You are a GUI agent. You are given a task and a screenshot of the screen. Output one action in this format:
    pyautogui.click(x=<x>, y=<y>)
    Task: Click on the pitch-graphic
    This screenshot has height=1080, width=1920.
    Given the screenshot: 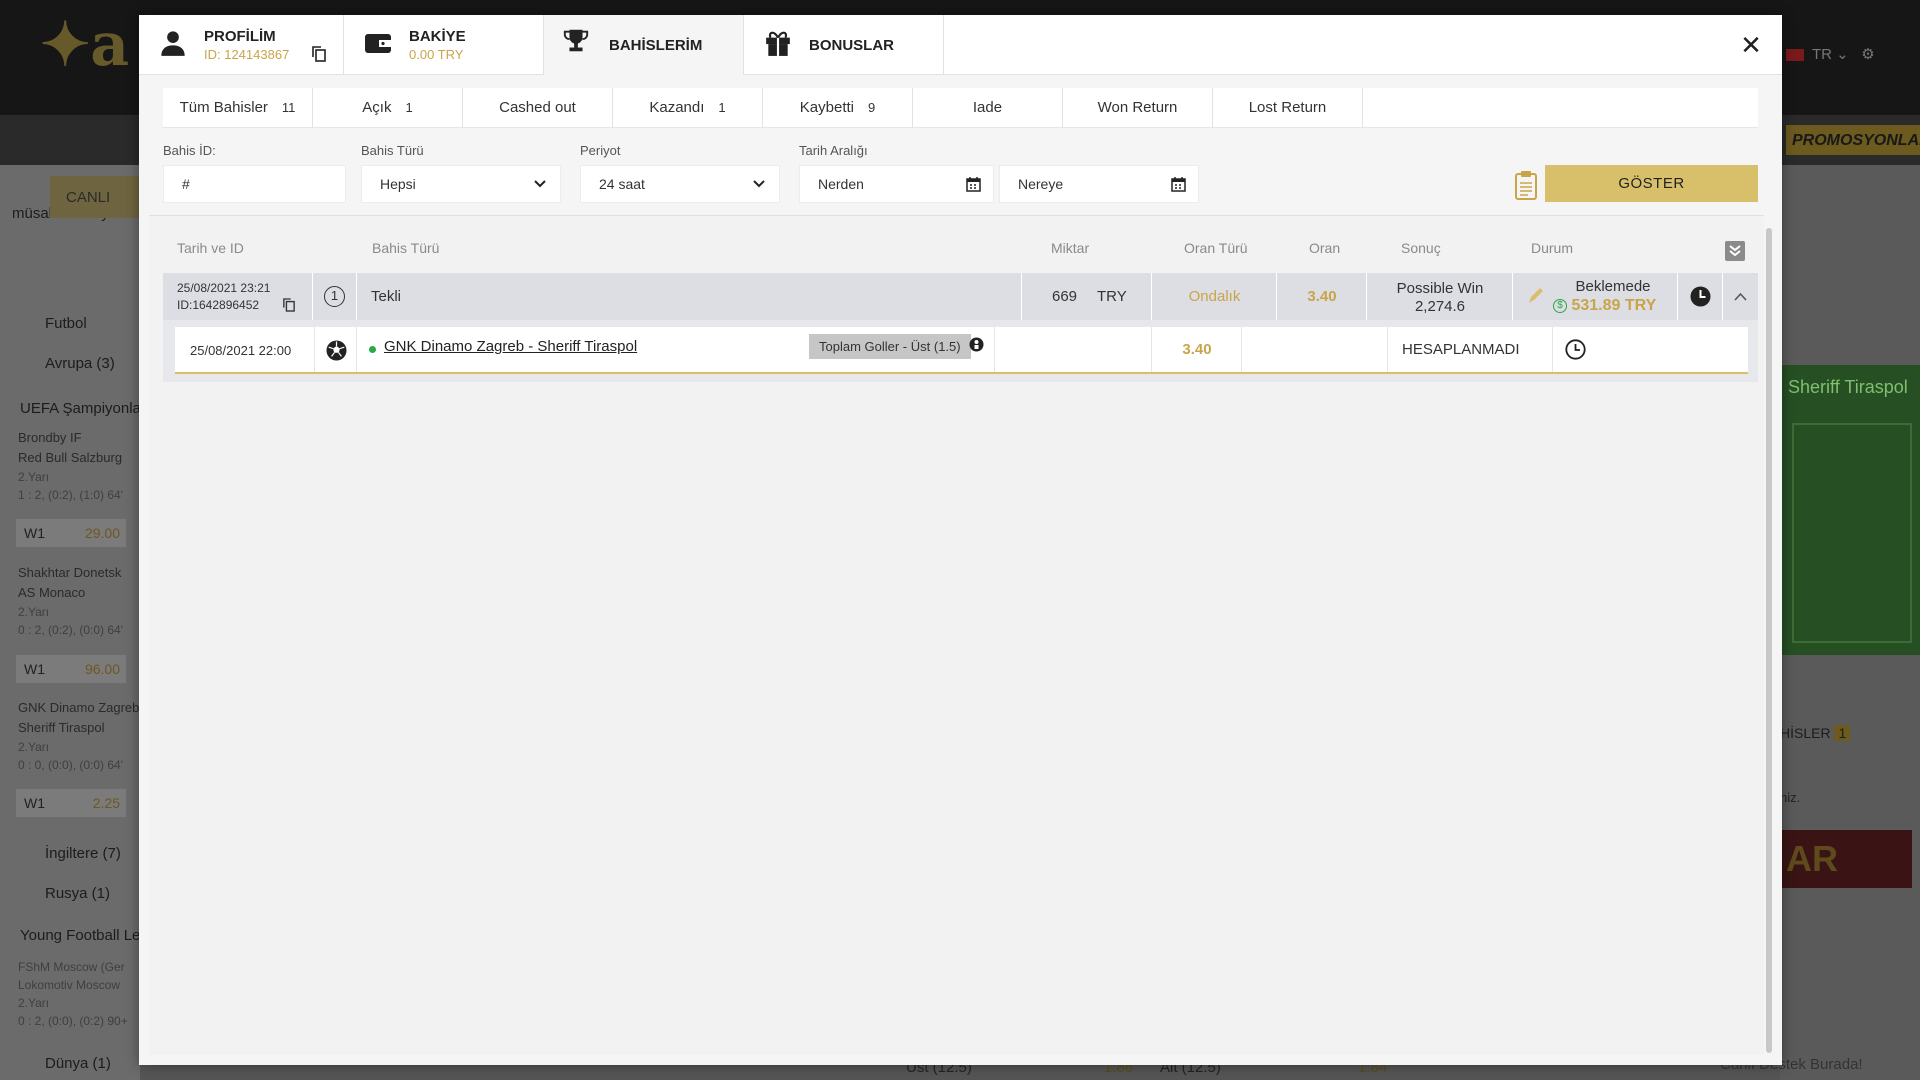 What is the action you would take?
    pyautogui.click(x=1852, y=533)
    